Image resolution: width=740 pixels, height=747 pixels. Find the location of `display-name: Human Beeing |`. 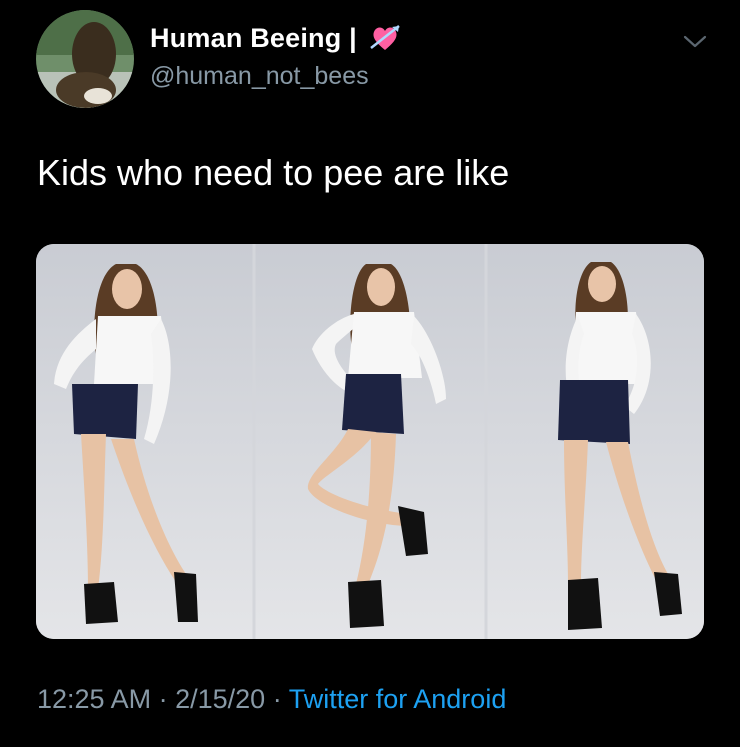

display-name: Human Beeing | is located at coordinates (253, 38).